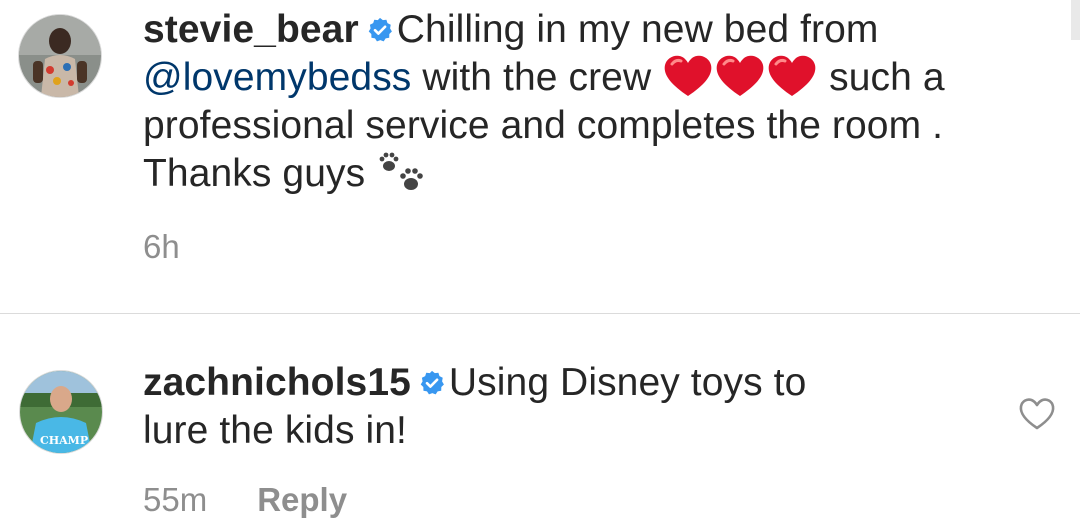  I want to click on comment-meta: 55m Reply, so click(270, 500).